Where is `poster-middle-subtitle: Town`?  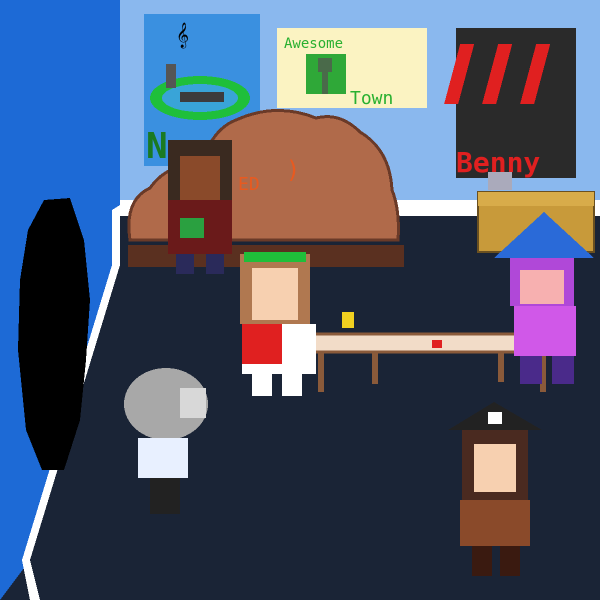
poster-middle-subtitle: Town is located at coordinates (371, 98).